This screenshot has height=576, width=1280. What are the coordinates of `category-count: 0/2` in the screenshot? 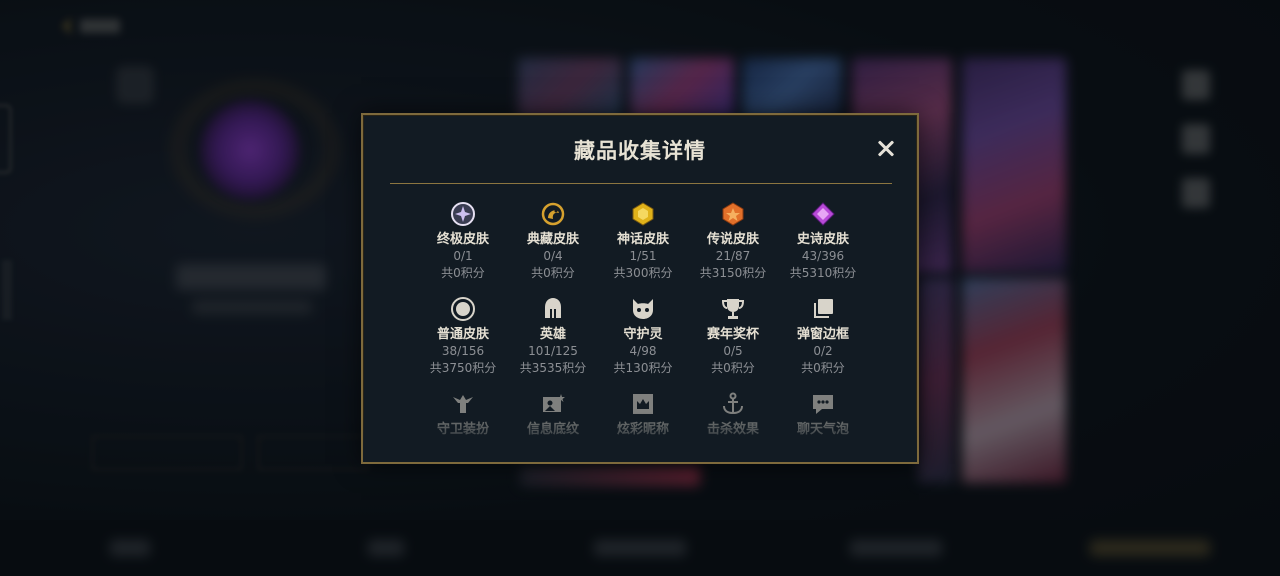 It's located at (823, 351).